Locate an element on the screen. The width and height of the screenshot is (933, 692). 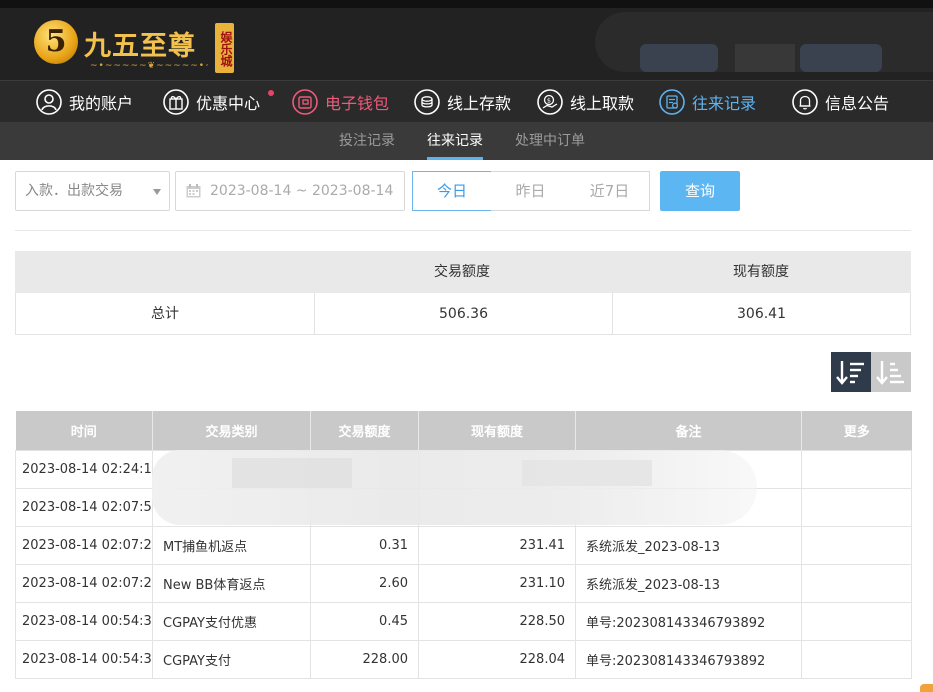
nav-label: 信息公告 is located at coordinates (857, 103).